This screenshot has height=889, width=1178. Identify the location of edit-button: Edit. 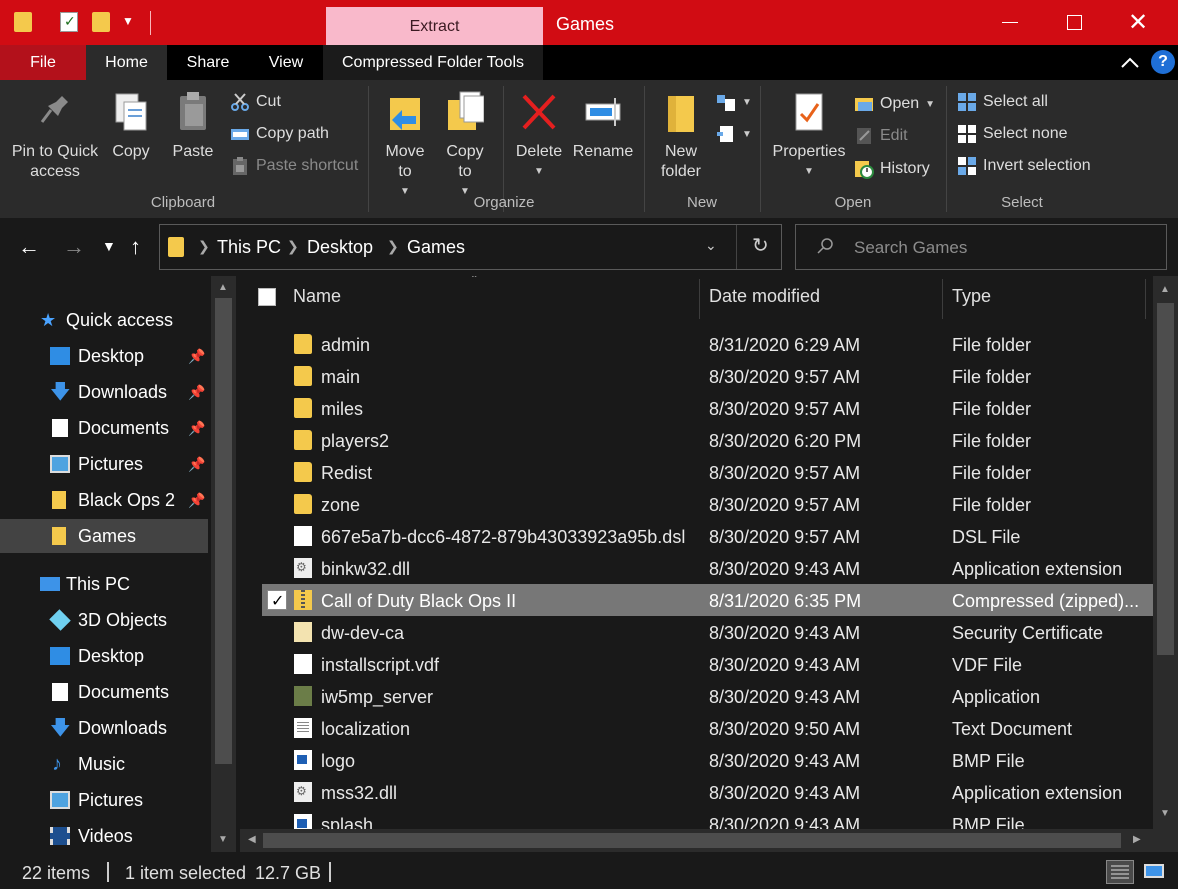
(881, 136).